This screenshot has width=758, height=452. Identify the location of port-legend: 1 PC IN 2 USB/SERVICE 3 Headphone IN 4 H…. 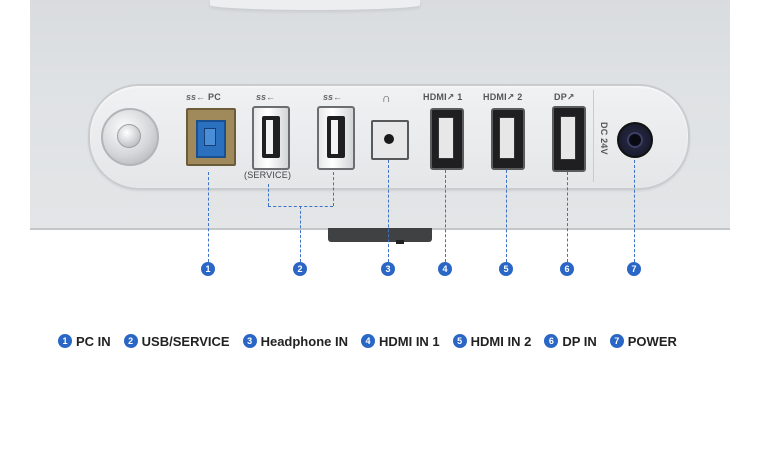
(367, 341).